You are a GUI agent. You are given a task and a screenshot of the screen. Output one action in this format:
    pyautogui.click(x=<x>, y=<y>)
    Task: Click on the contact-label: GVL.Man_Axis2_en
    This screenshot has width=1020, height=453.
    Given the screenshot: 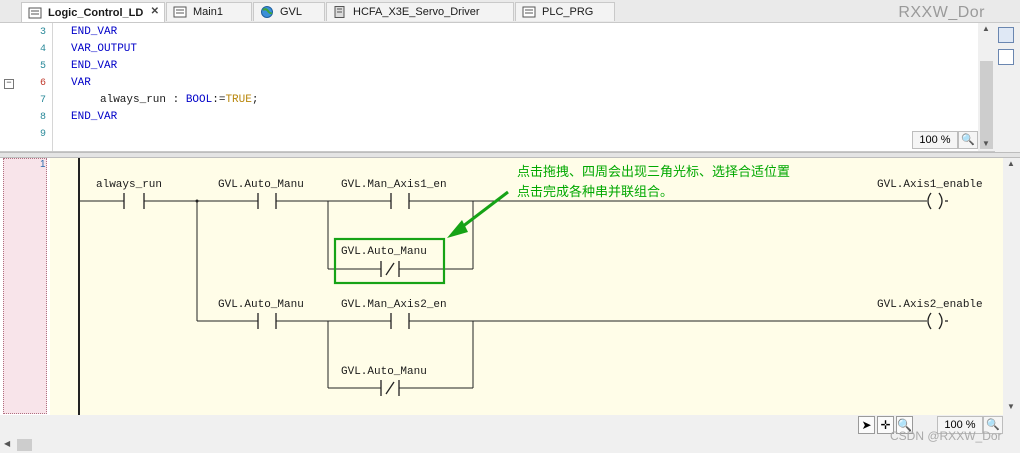 What is the action you would take?
    pyautogui.click(x=394, y=305)
    